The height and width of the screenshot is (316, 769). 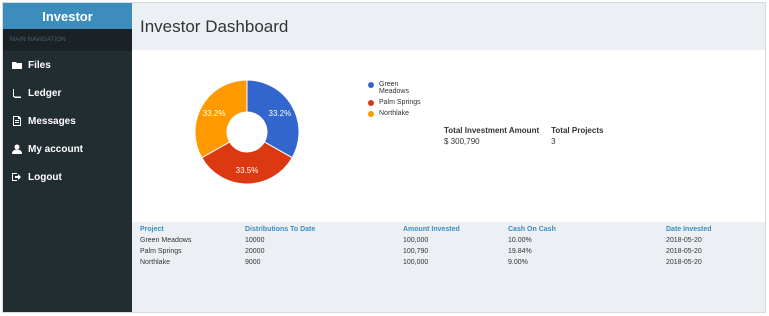 I want to click on stat-label: Total Investment Amount, so click(x=492, y=130).